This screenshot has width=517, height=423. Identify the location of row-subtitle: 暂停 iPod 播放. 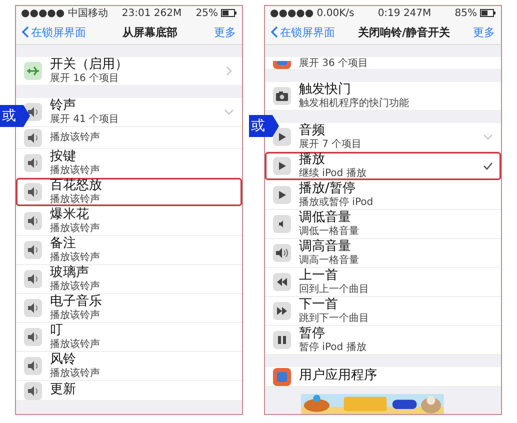
(333, 348).